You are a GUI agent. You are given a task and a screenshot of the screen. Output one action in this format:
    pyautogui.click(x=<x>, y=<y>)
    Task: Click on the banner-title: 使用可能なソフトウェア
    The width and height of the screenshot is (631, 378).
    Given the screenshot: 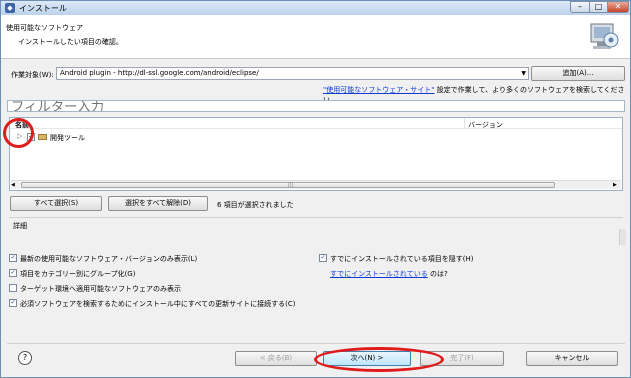 What is the action you would take?
    pyautogui.click(x=44, y=28)
    